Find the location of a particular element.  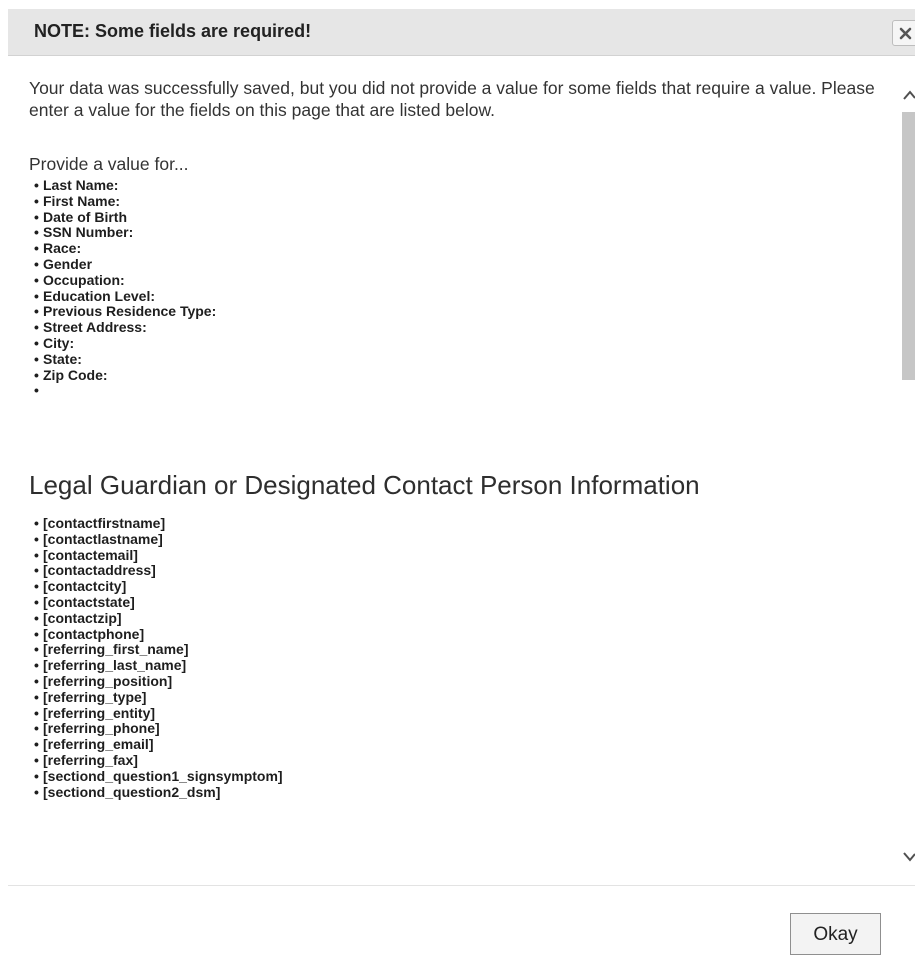

contact-field-item-label: [referring_type] is located at coordinates (95, 696).